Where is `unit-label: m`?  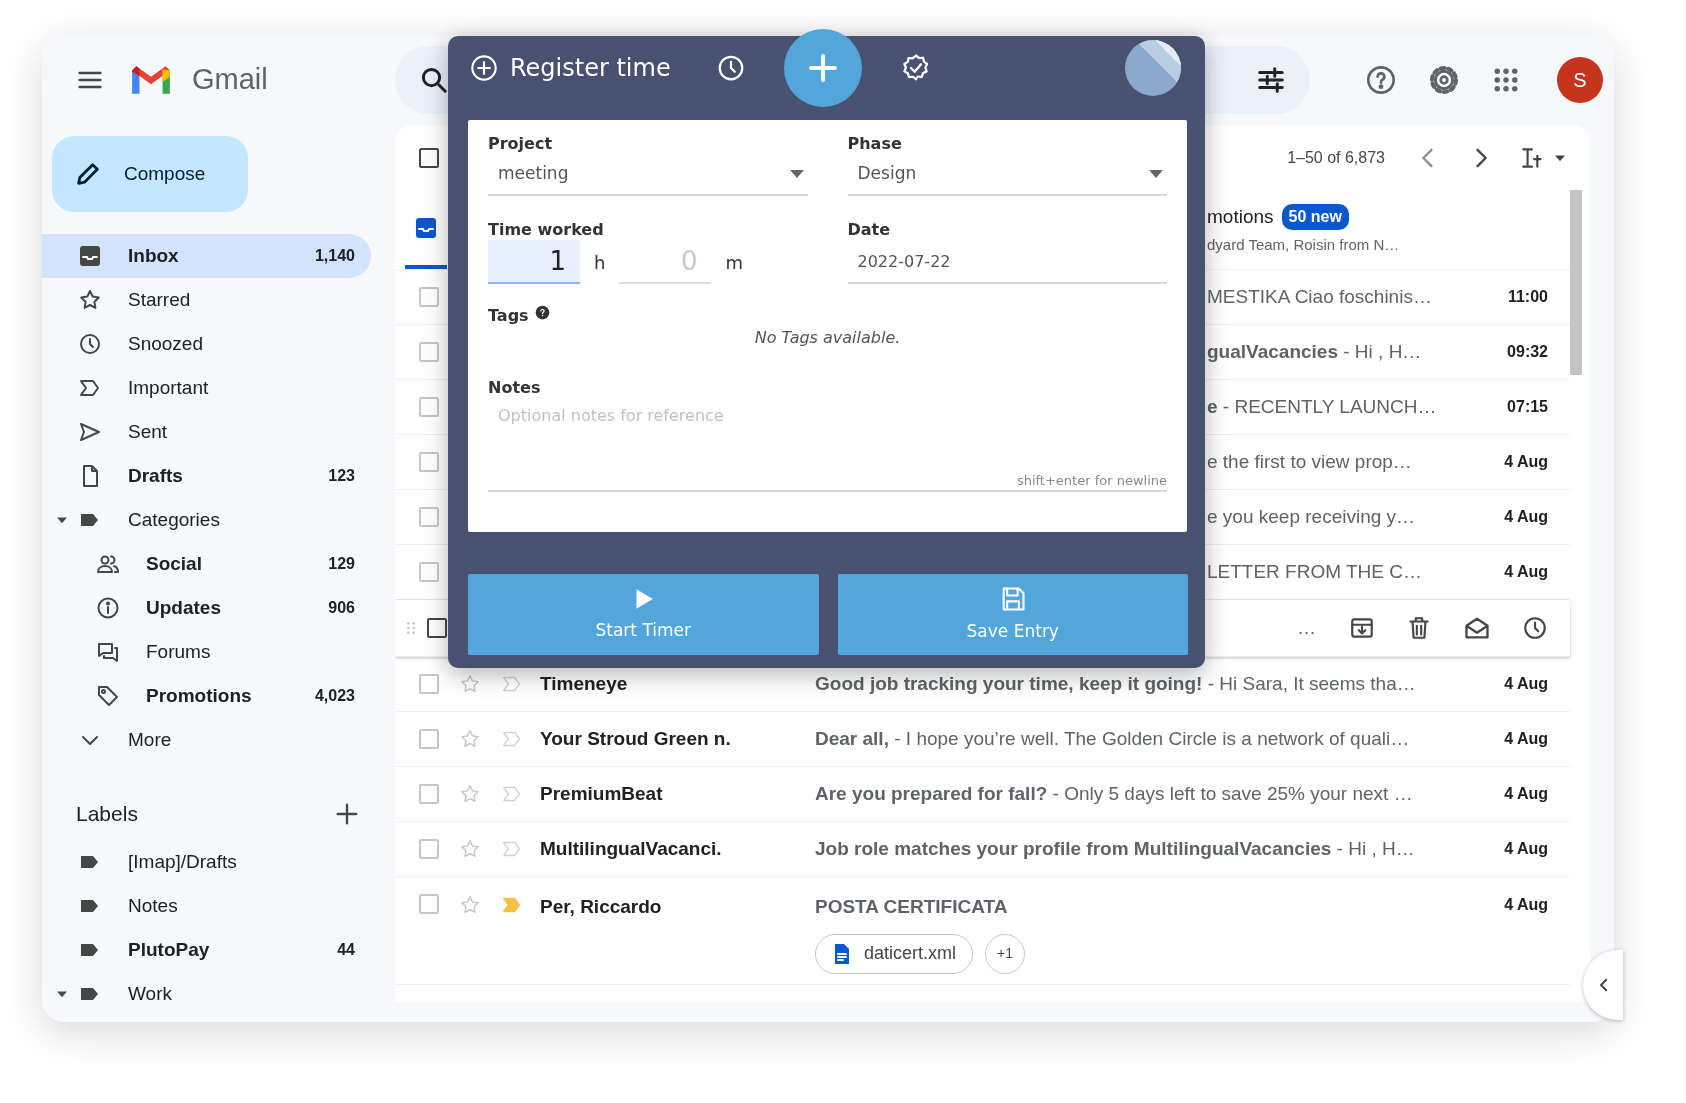
unit-label: m is located at coordinates (734, 262).